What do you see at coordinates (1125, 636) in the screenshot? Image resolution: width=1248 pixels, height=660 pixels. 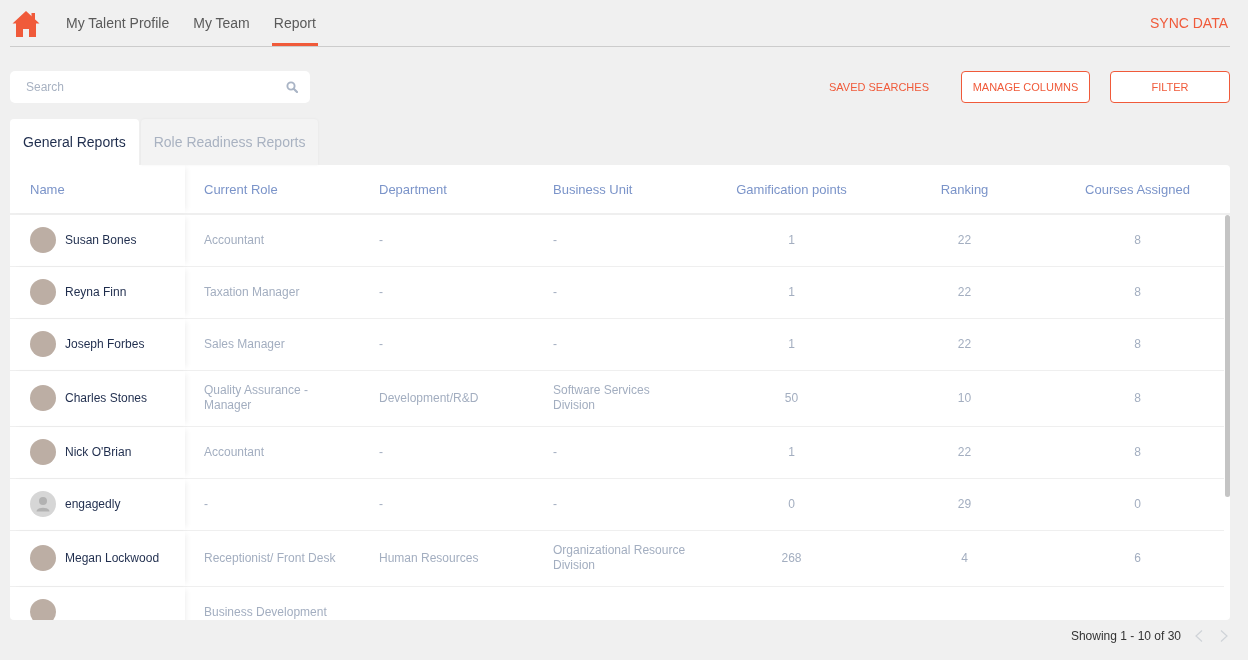 I see `pagination-summary: Showing 1 - 10 of 30` at bounding box center [1125, 636].